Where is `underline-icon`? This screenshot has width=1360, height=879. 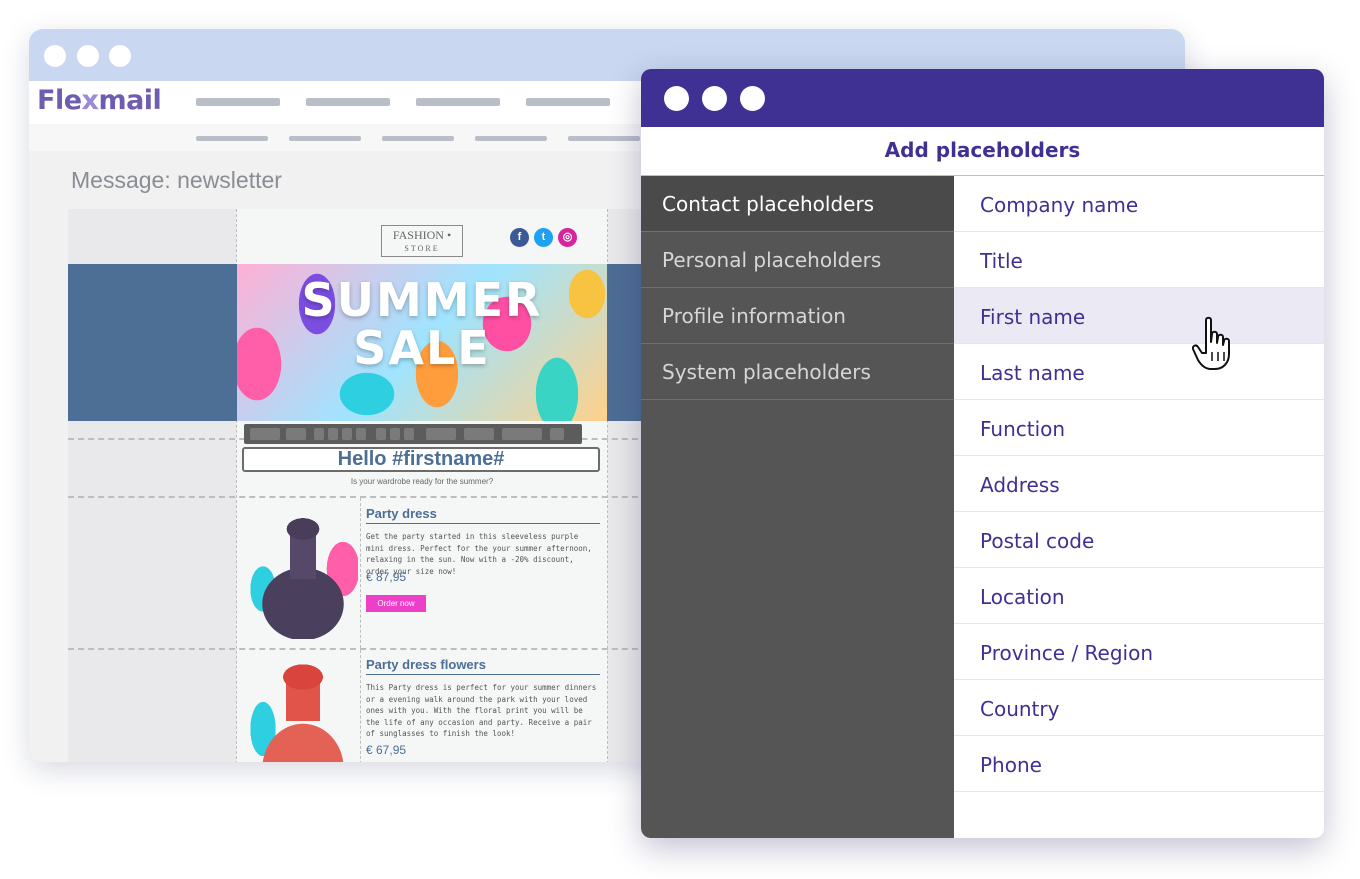 underline-icon is located at coordinates (347, 434).